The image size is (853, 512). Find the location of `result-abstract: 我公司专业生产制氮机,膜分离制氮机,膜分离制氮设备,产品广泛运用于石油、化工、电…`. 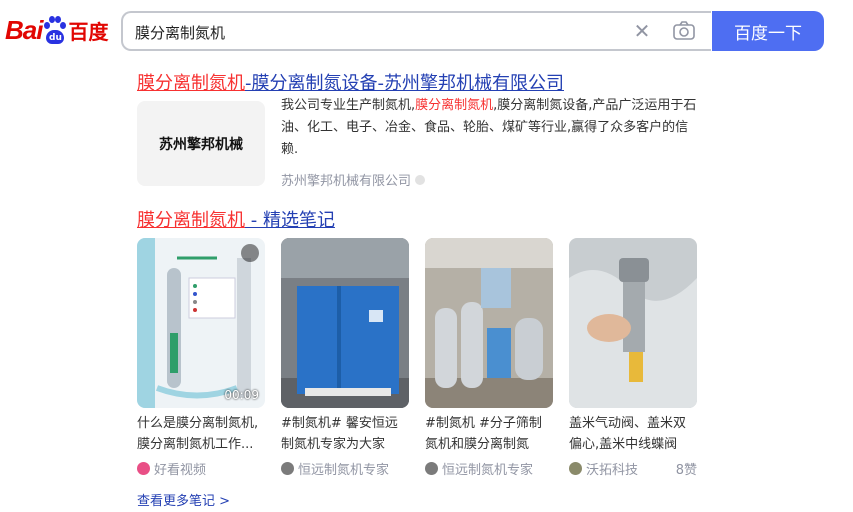

result-abstract: 我公司专业生产制氮机,膜分离制氮机,膜分离制氮设备,产品广泛运用于石油、化工、电… is located at coordinates (491, 128).